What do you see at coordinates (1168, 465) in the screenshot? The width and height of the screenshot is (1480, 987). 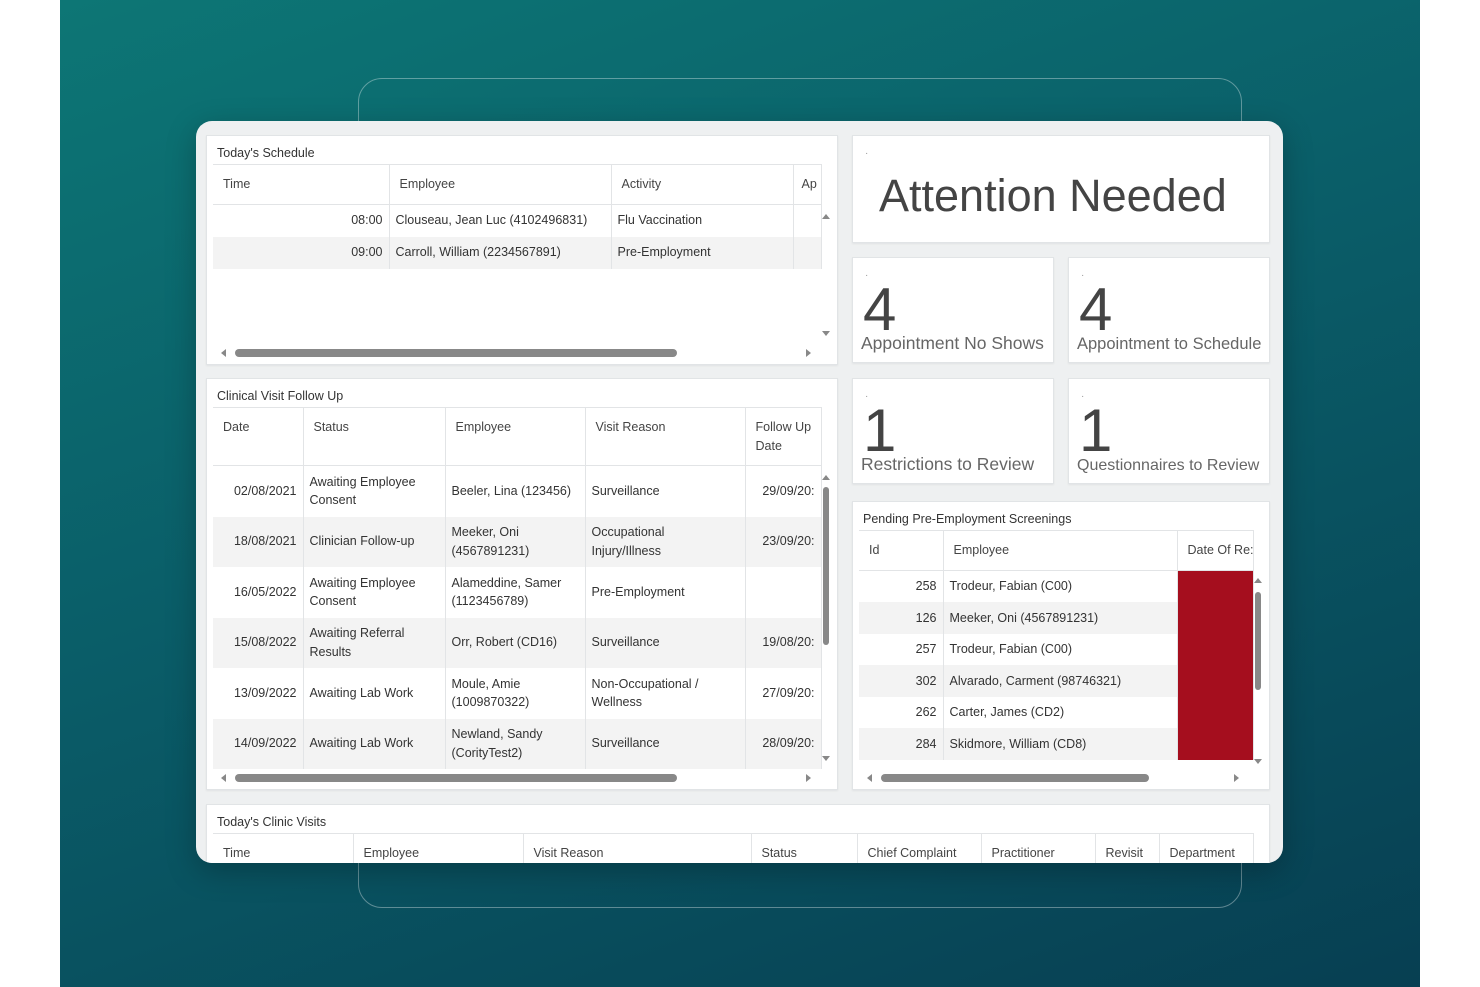 I see `tile-label: Questionnaires to Review` at bounding box center [1168, 465].